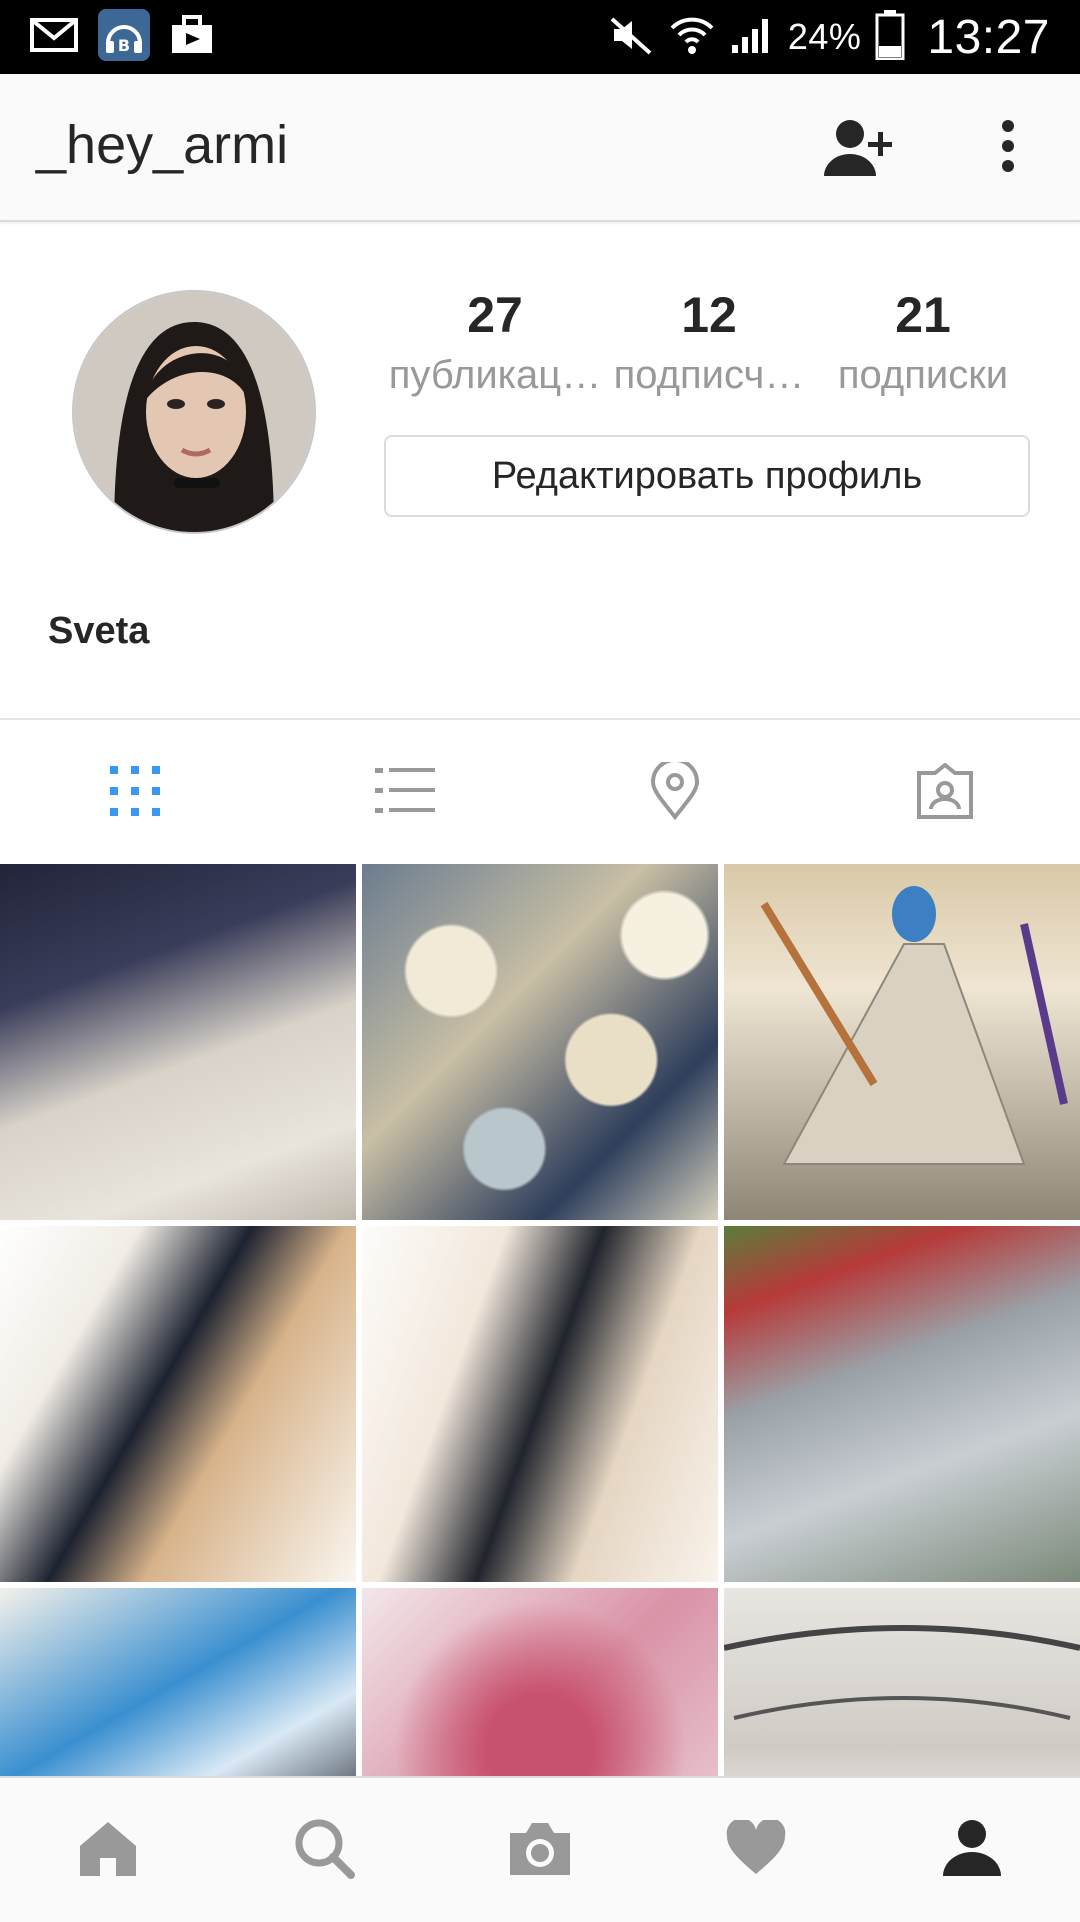 This screenshot has width=1080, height=1922. I want to click on tab-list, so click(405, 793).